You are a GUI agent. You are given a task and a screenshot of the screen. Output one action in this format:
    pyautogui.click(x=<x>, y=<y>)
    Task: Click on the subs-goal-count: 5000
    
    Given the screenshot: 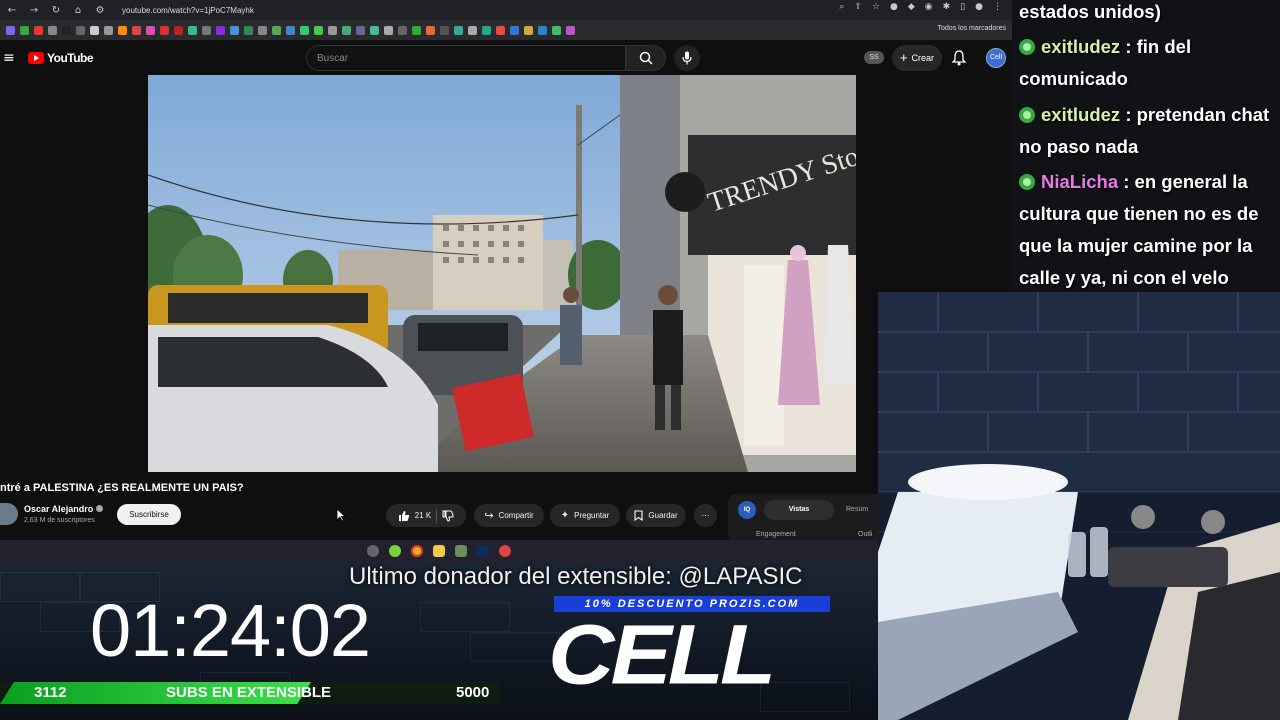 What is the action you would take?
    pyautogui.click(x=473, y=692)
    